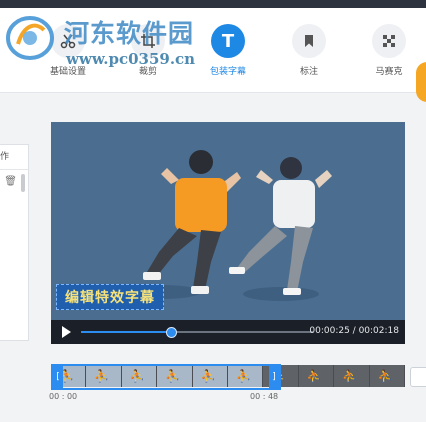 This screenshot has width=426, height=422. What do you see at coordinates (166, 377) in the screenshot?
I see `timeline-selection: [ ]` at bounding box center [166, 377].